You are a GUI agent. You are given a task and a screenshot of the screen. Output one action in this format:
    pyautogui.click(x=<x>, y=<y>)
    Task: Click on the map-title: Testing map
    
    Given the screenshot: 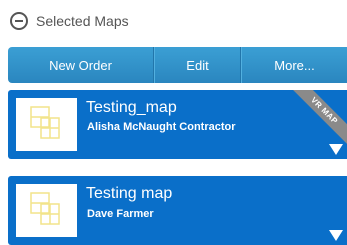 What is the action you would take?
    pyautogui.click(x=129, y=193)
    